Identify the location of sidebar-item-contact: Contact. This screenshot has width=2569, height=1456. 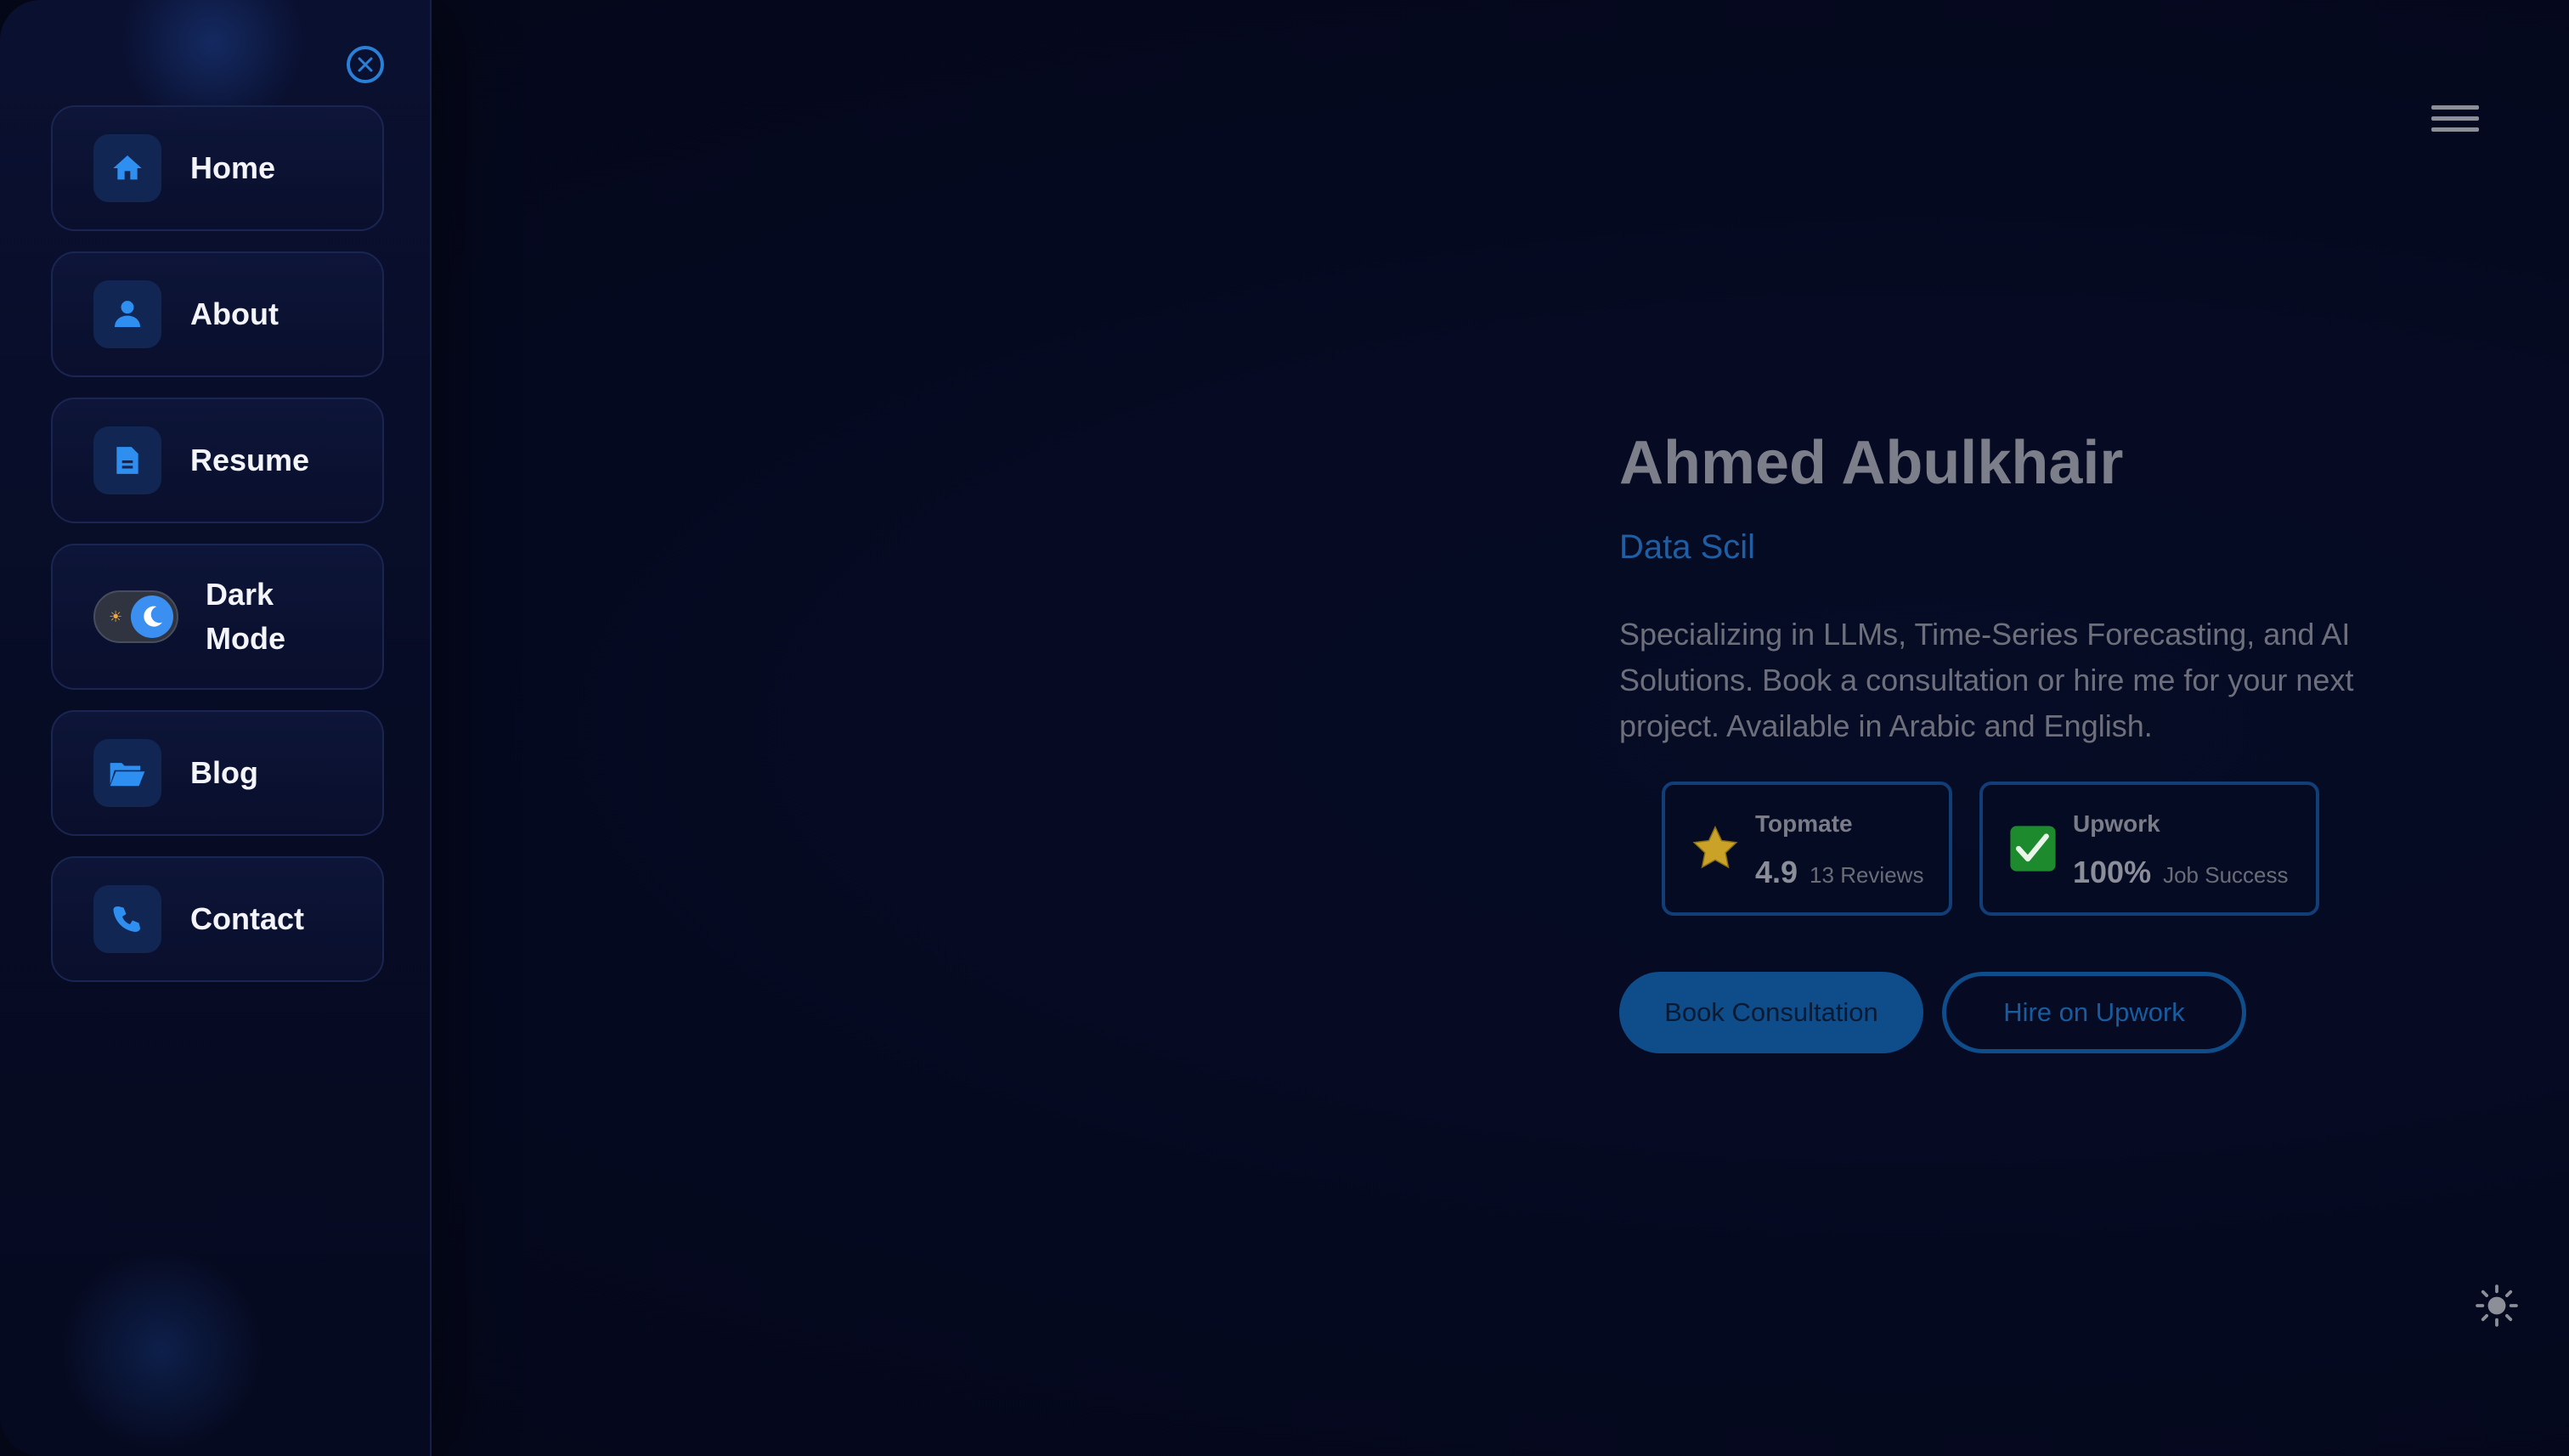
(217, 919).